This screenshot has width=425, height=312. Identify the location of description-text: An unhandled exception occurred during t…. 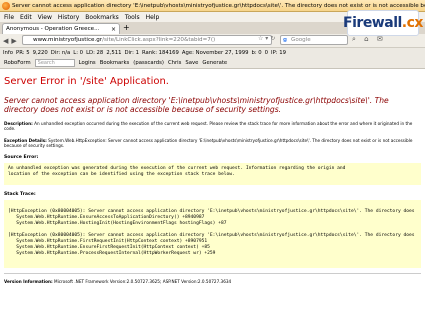
(208, 126).